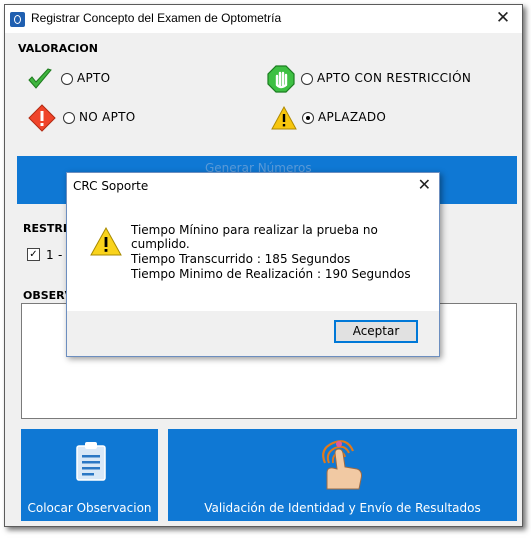 This screenshot has width=531, height=539. Describe the element at coordinates (69, 118) in the screenshot. I see `no-apto-radio` at that location.